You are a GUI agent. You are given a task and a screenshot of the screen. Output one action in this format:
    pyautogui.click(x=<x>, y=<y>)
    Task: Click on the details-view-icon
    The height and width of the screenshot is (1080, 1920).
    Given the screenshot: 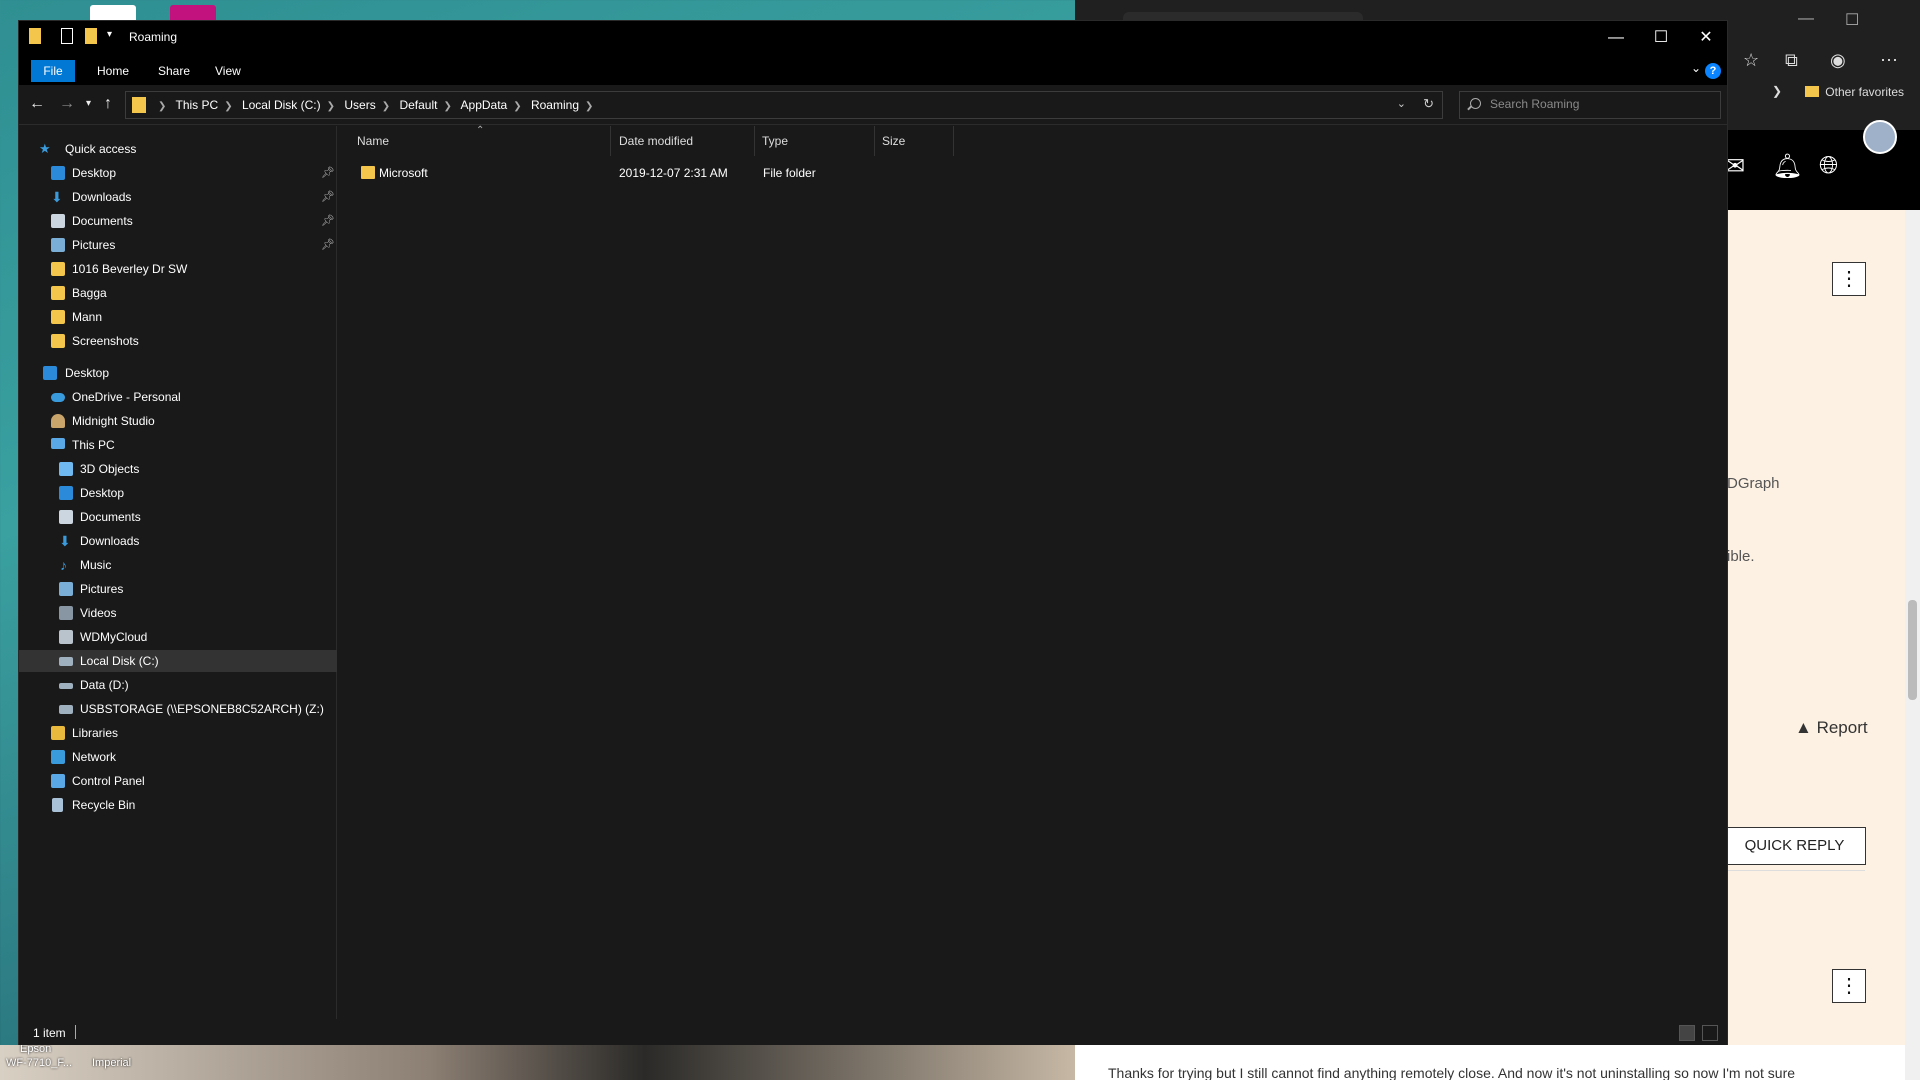 What is the action you would take?
    pyautogui.click(x=1687, y=1033)
    